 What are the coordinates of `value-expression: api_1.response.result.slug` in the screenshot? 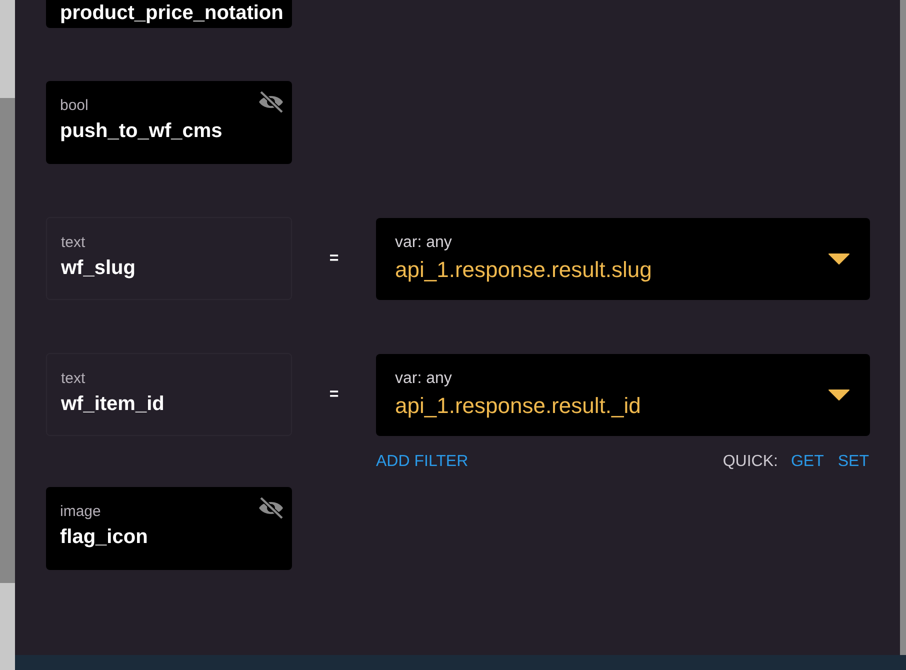 It's located at (523, 270).